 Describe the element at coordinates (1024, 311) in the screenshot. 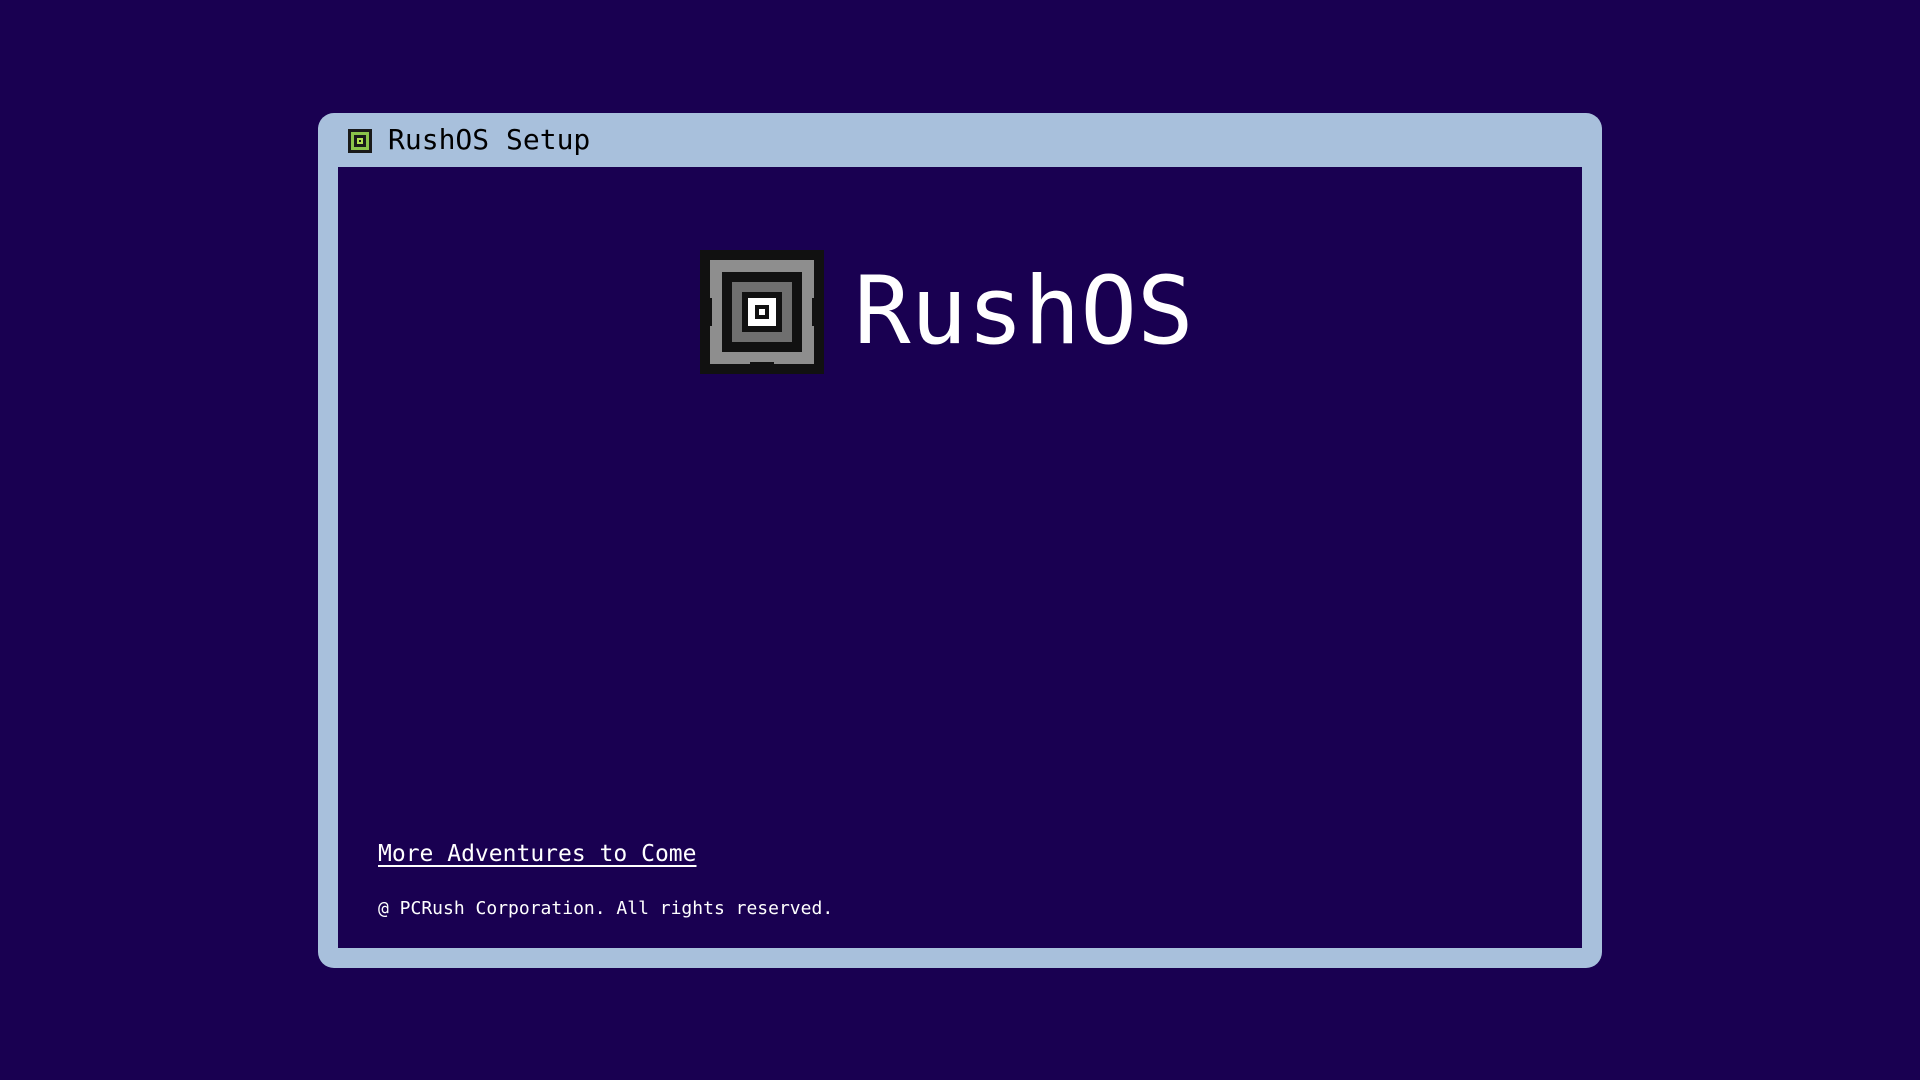

I see `brand-name: RushOS` at that location.